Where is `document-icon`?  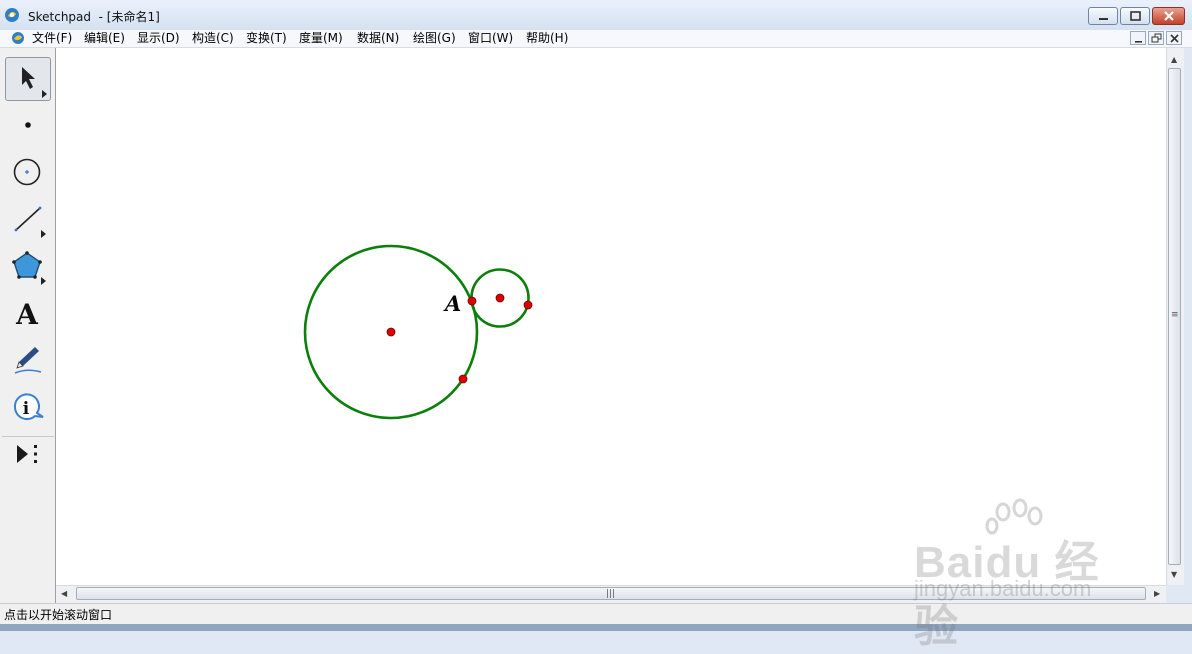
document-icon is located at coordinates (18, 38).